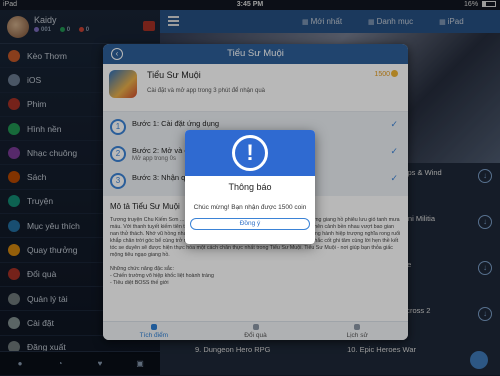  What do you see at coordinates (250, 207) in the screenshot?
I see `alert-message: Chúc mừng! Bạn nhận được 1500 coin` at bounding box center [250, 207].